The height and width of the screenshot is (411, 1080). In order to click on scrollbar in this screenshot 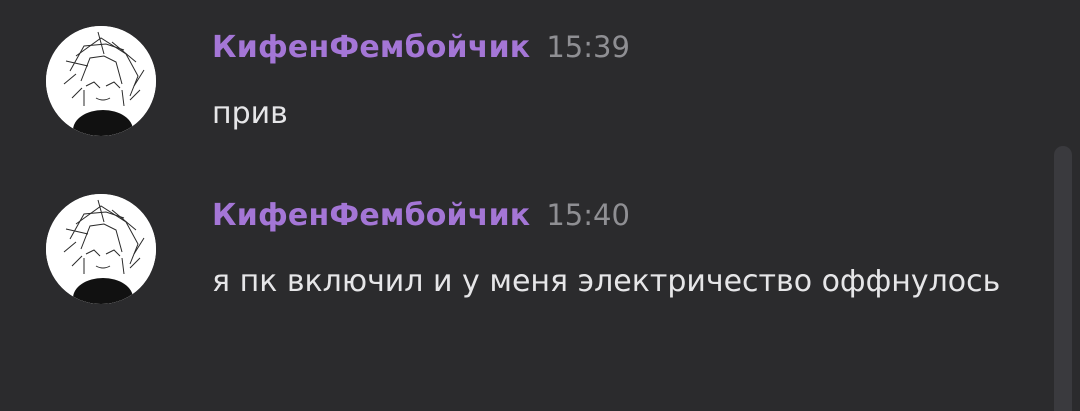, I will do `click(1063, 278)`.